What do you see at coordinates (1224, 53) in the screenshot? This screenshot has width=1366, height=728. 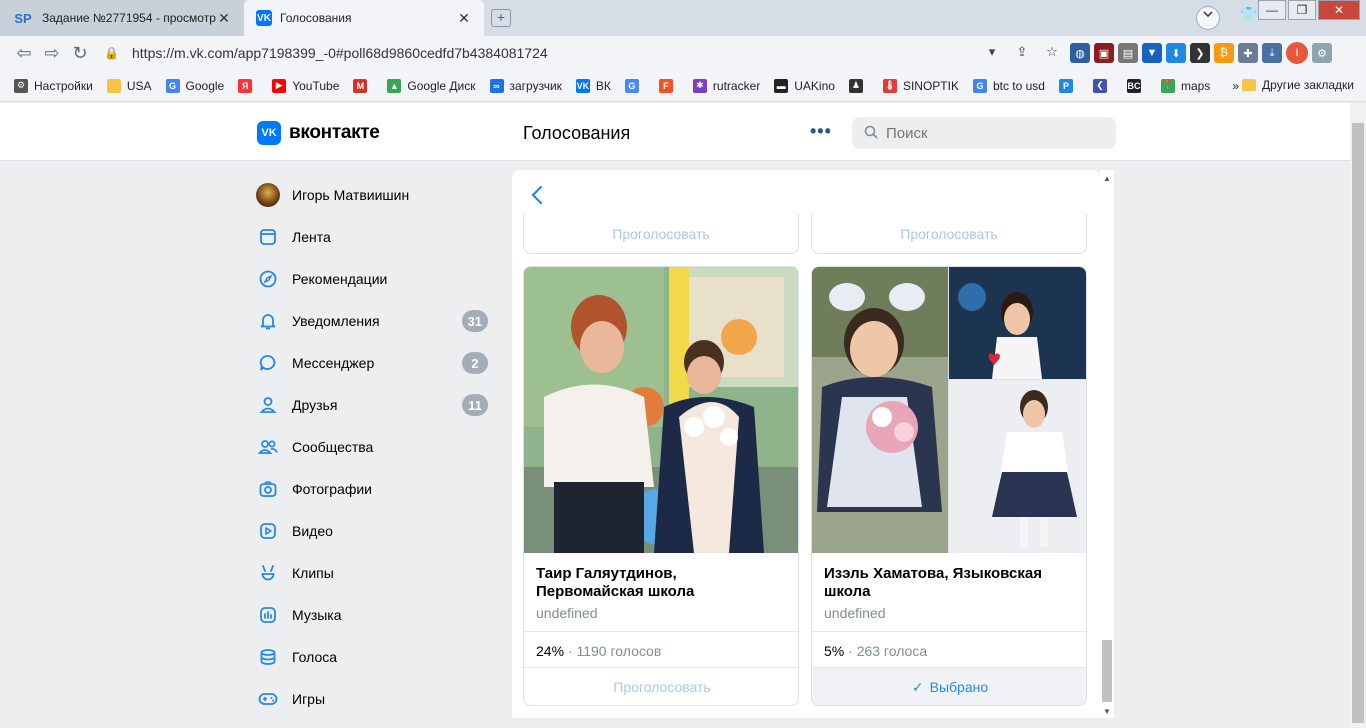 I see `bitcoin-extension-icon: ₿` at bounding box center [1224, 53].